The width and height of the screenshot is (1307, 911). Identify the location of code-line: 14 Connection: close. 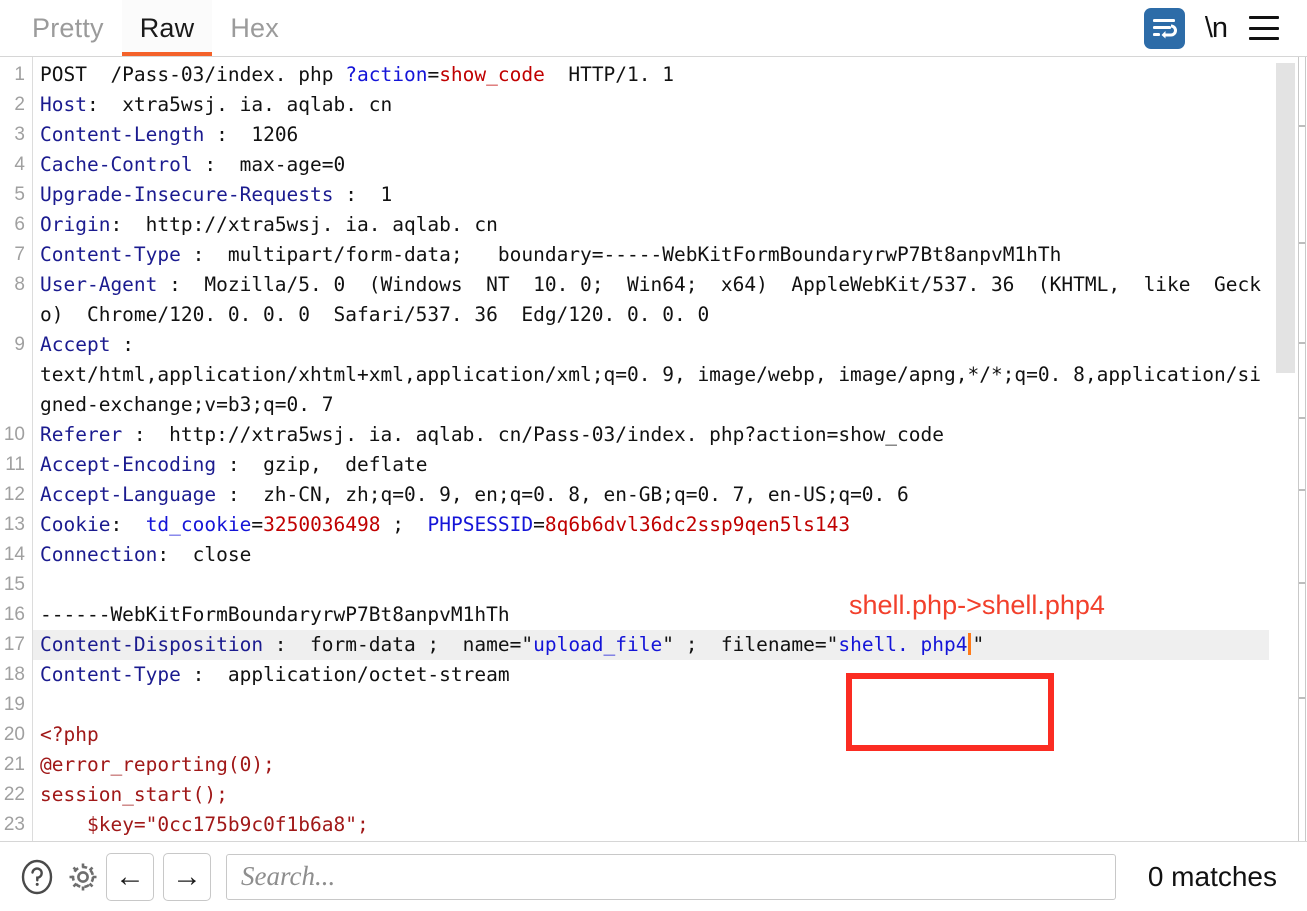
(634, 555).